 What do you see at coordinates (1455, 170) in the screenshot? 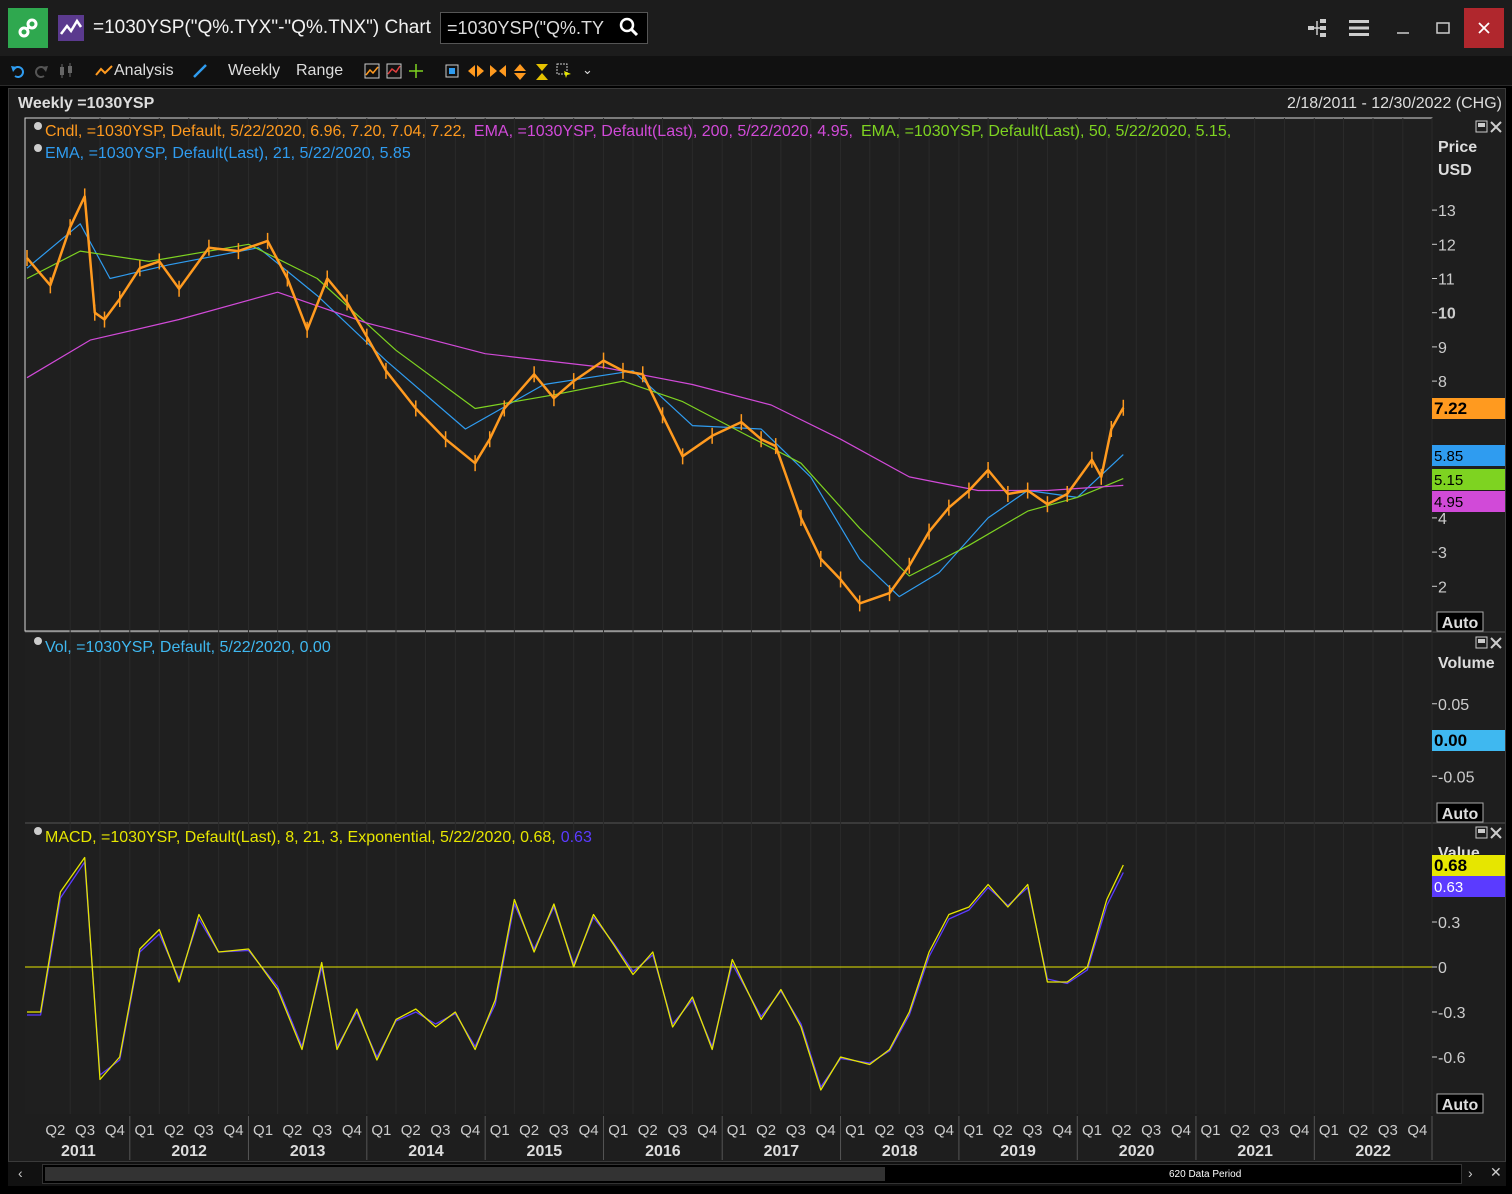
I see `price-axis-unit: USD` at bounding box center [1455, 170].